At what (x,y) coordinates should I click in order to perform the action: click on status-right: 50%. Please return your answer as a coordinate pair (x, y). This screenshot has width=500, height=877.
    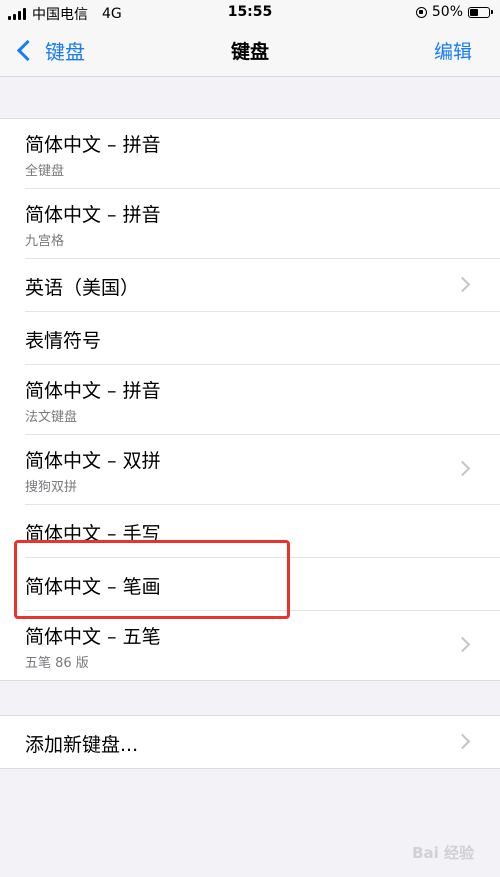
    Looking at the image, I should click on (454, 12).